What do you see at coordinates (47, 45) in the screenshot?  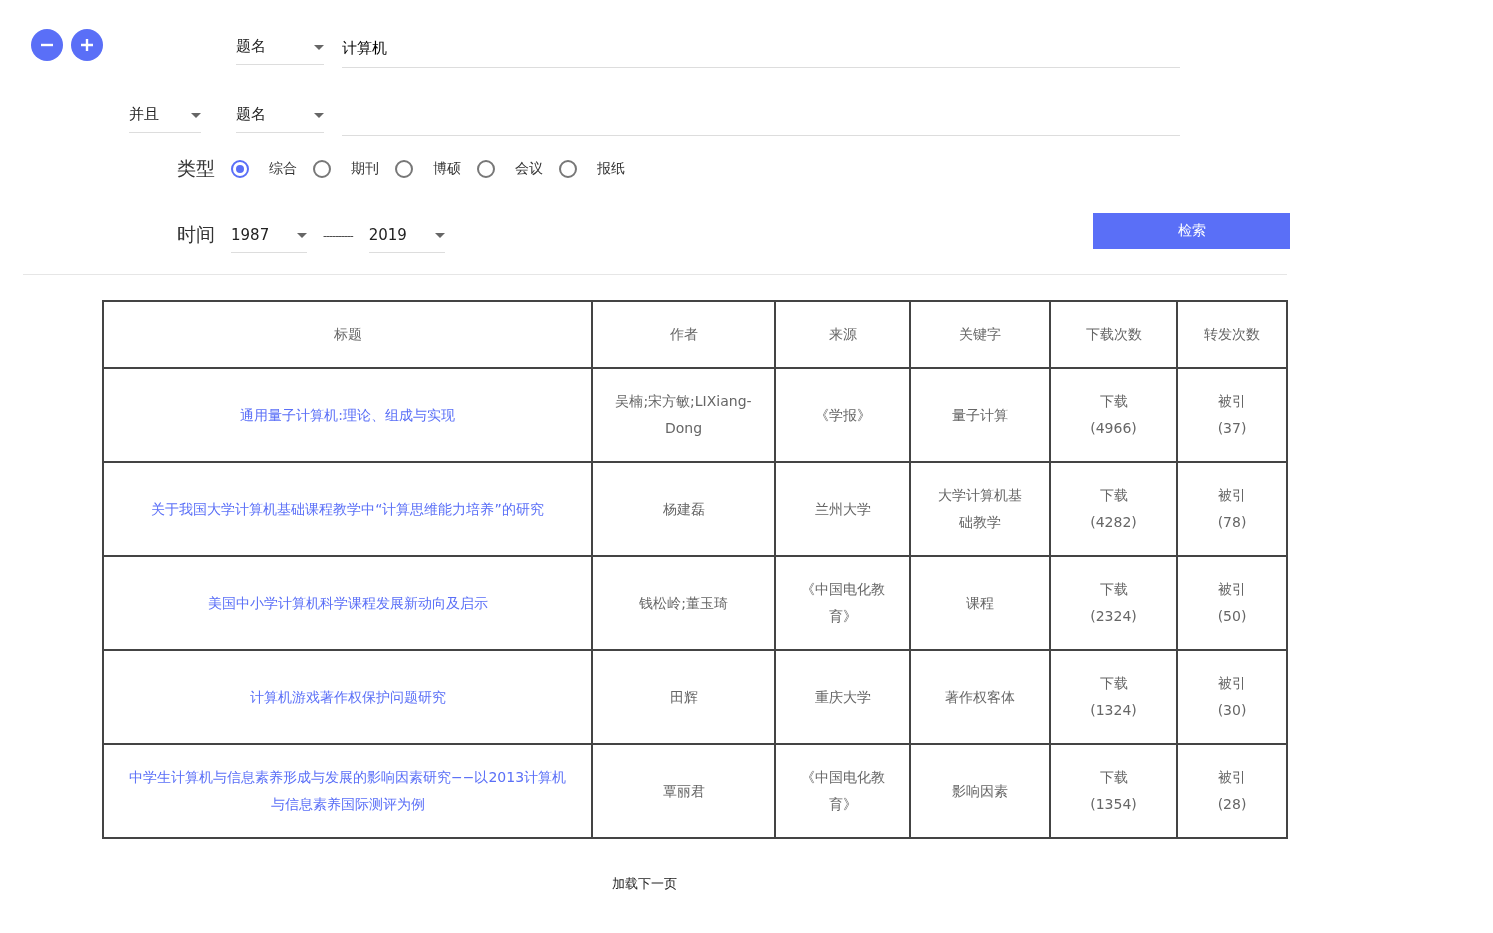 I see `remove-condition-button` at bounding box center [47, 45].